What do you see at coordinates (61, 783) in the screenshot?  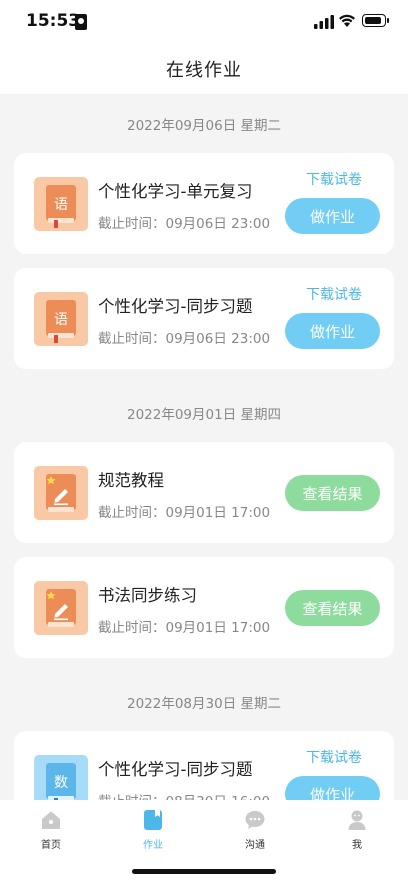 I see `book-char: 数` at bounding box center [61, 783].